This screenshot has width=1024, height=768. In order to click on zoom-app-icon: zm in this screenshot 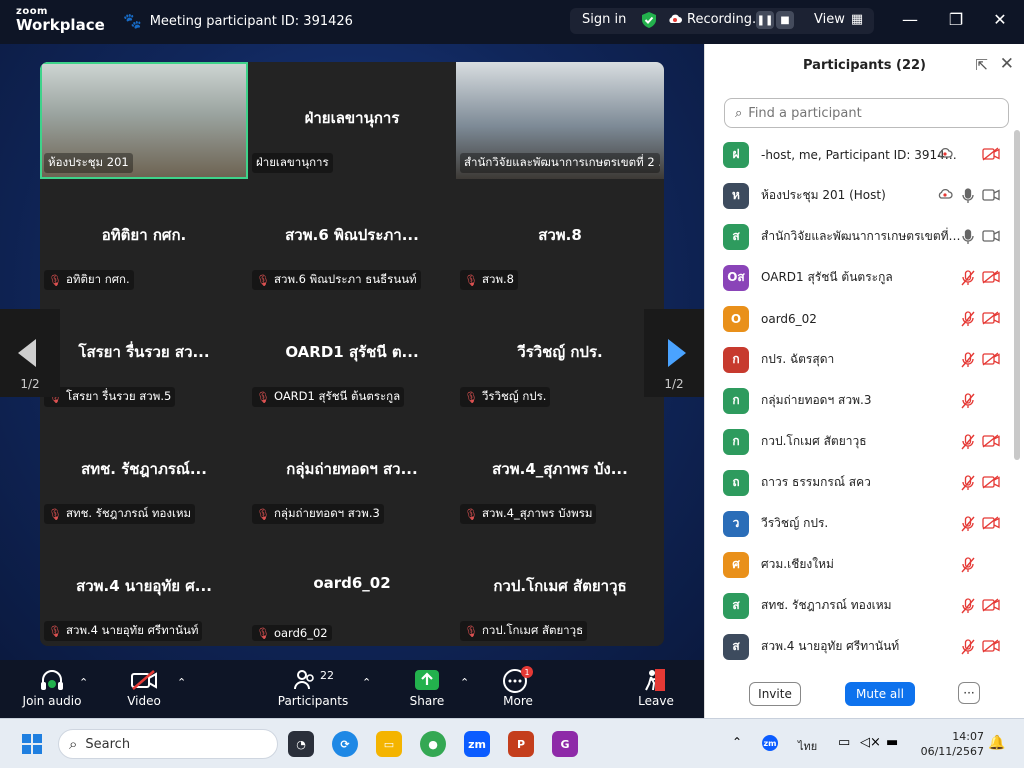, I will do `click(477, 744)`.